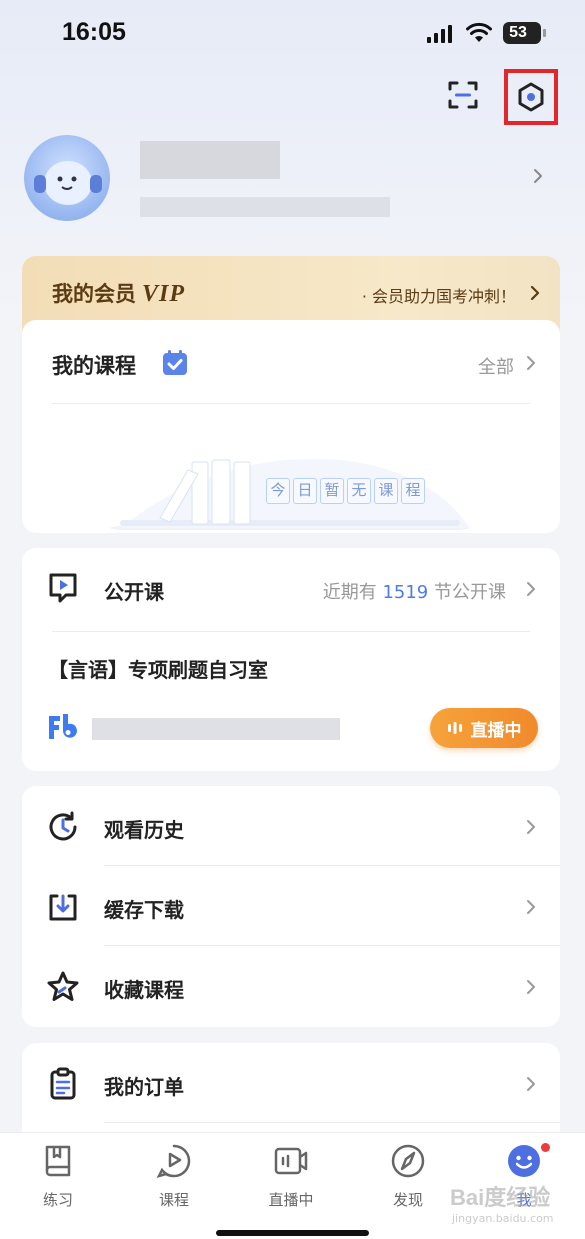  I want to click on public-course-count-number: 1519, so click(405, 592).